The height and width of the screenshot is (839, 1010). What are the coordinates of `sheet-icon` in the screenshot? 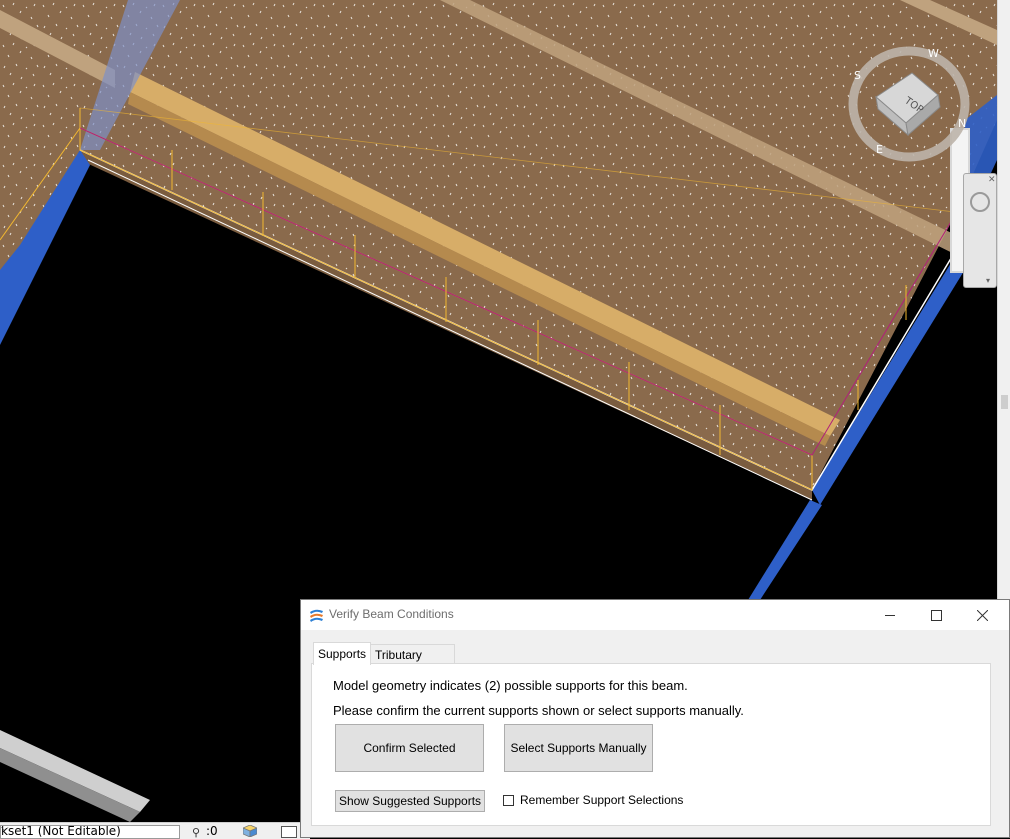 It's located at (289, 832).